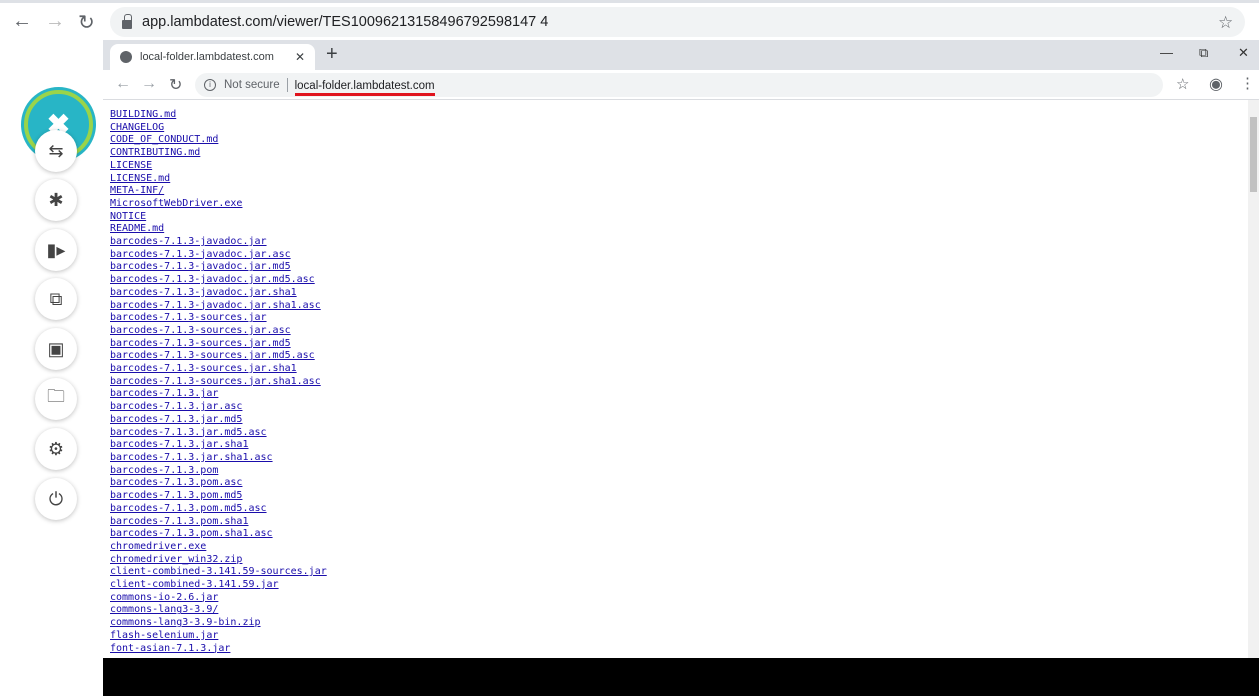 Image resolution: width=1259 pixels, height=696 pixels. What do you see at coordinates (1253, 379) in the screenshot?
I see `scrollbar` at bounding box center [1253, 379].